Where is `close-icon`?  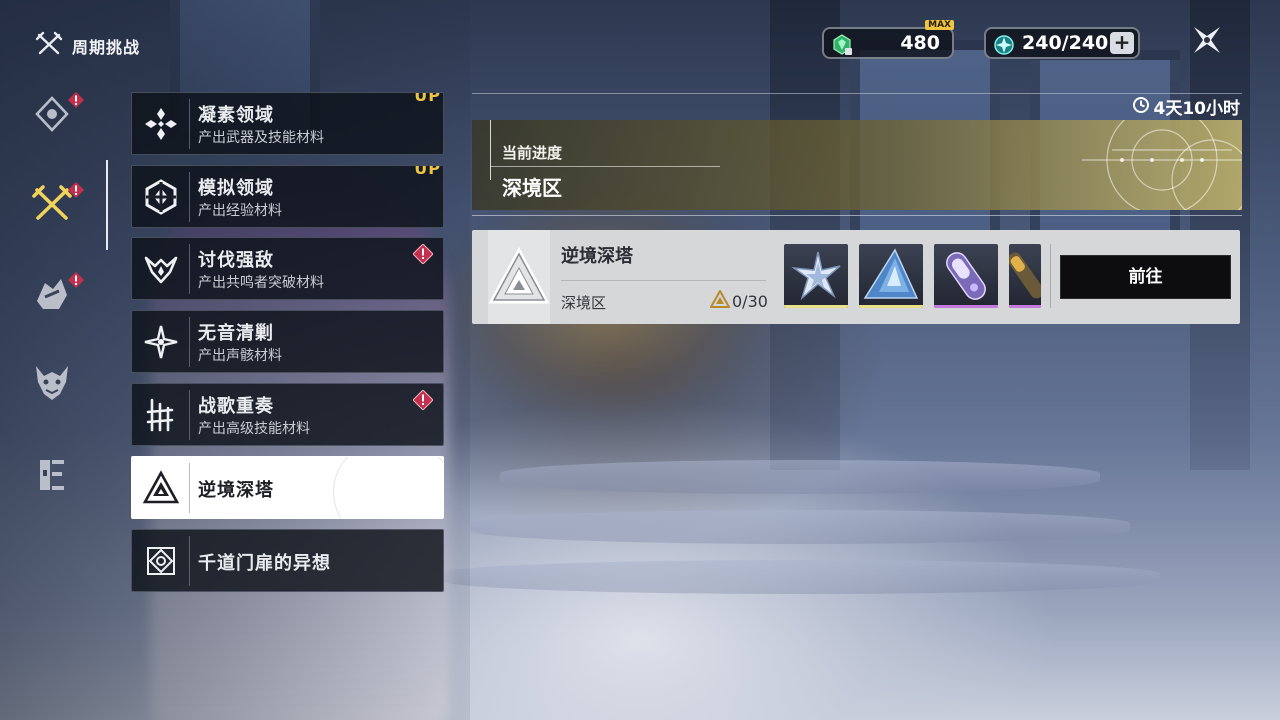 close-icon is located at coordinates (1207, 42).